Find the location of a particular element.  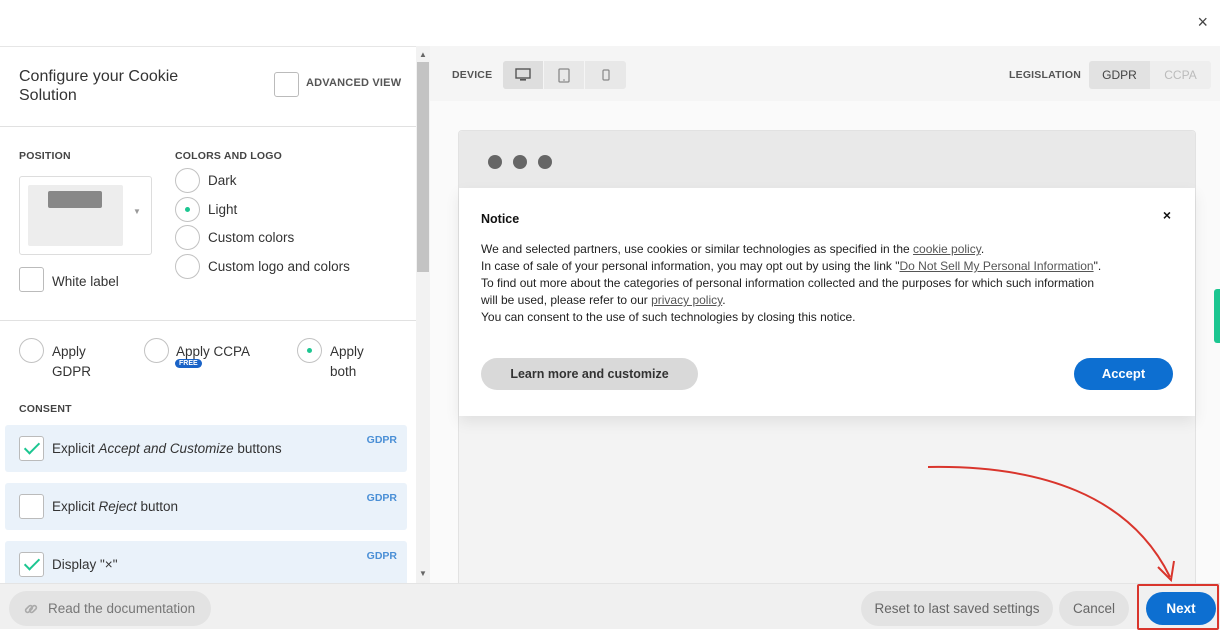

device-label: DEVICE is located at coordinates (472, 75).